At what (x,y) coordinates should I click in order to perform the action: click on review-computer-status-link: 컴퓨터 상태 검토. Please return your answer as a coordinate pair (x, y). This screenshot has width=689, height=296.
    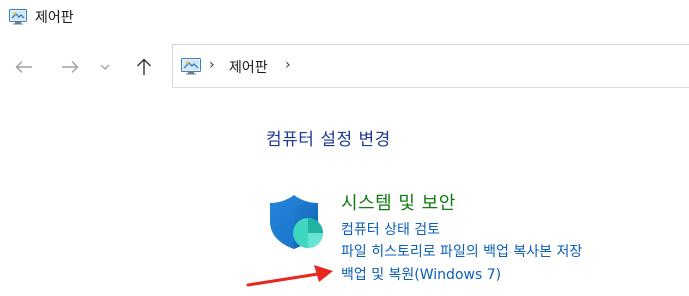
    Looking at the image, I should click on (390, 229).